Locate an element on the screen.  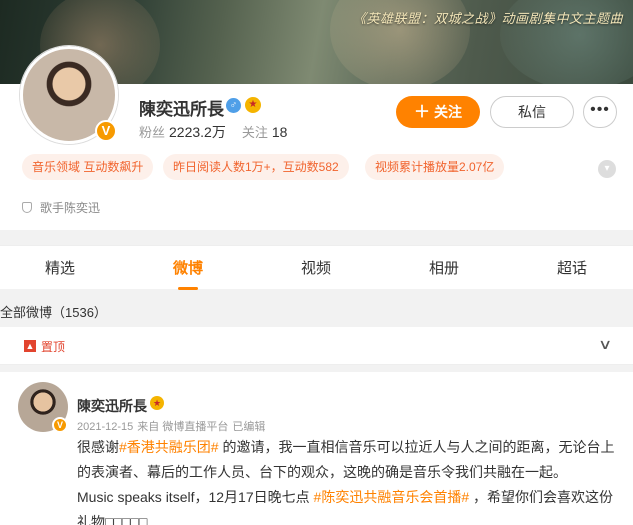
plus-icon: ＋ is located at coordinates (421, 112).